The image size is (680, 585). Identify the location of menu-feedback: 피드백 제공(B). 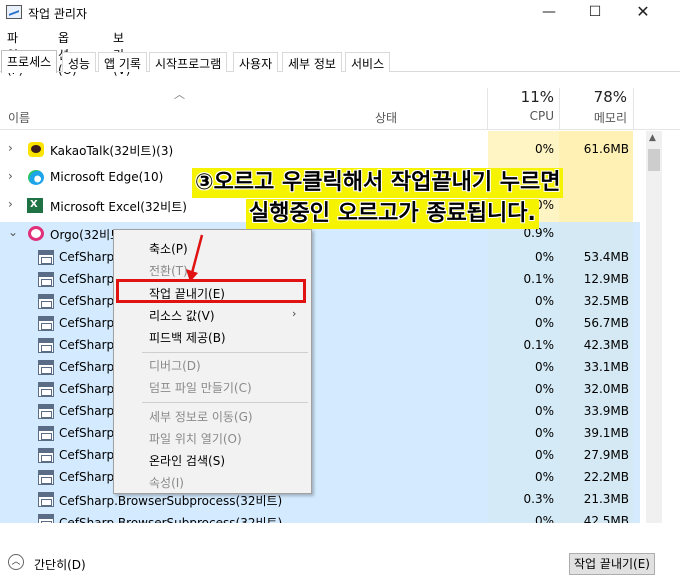
(187, 339).